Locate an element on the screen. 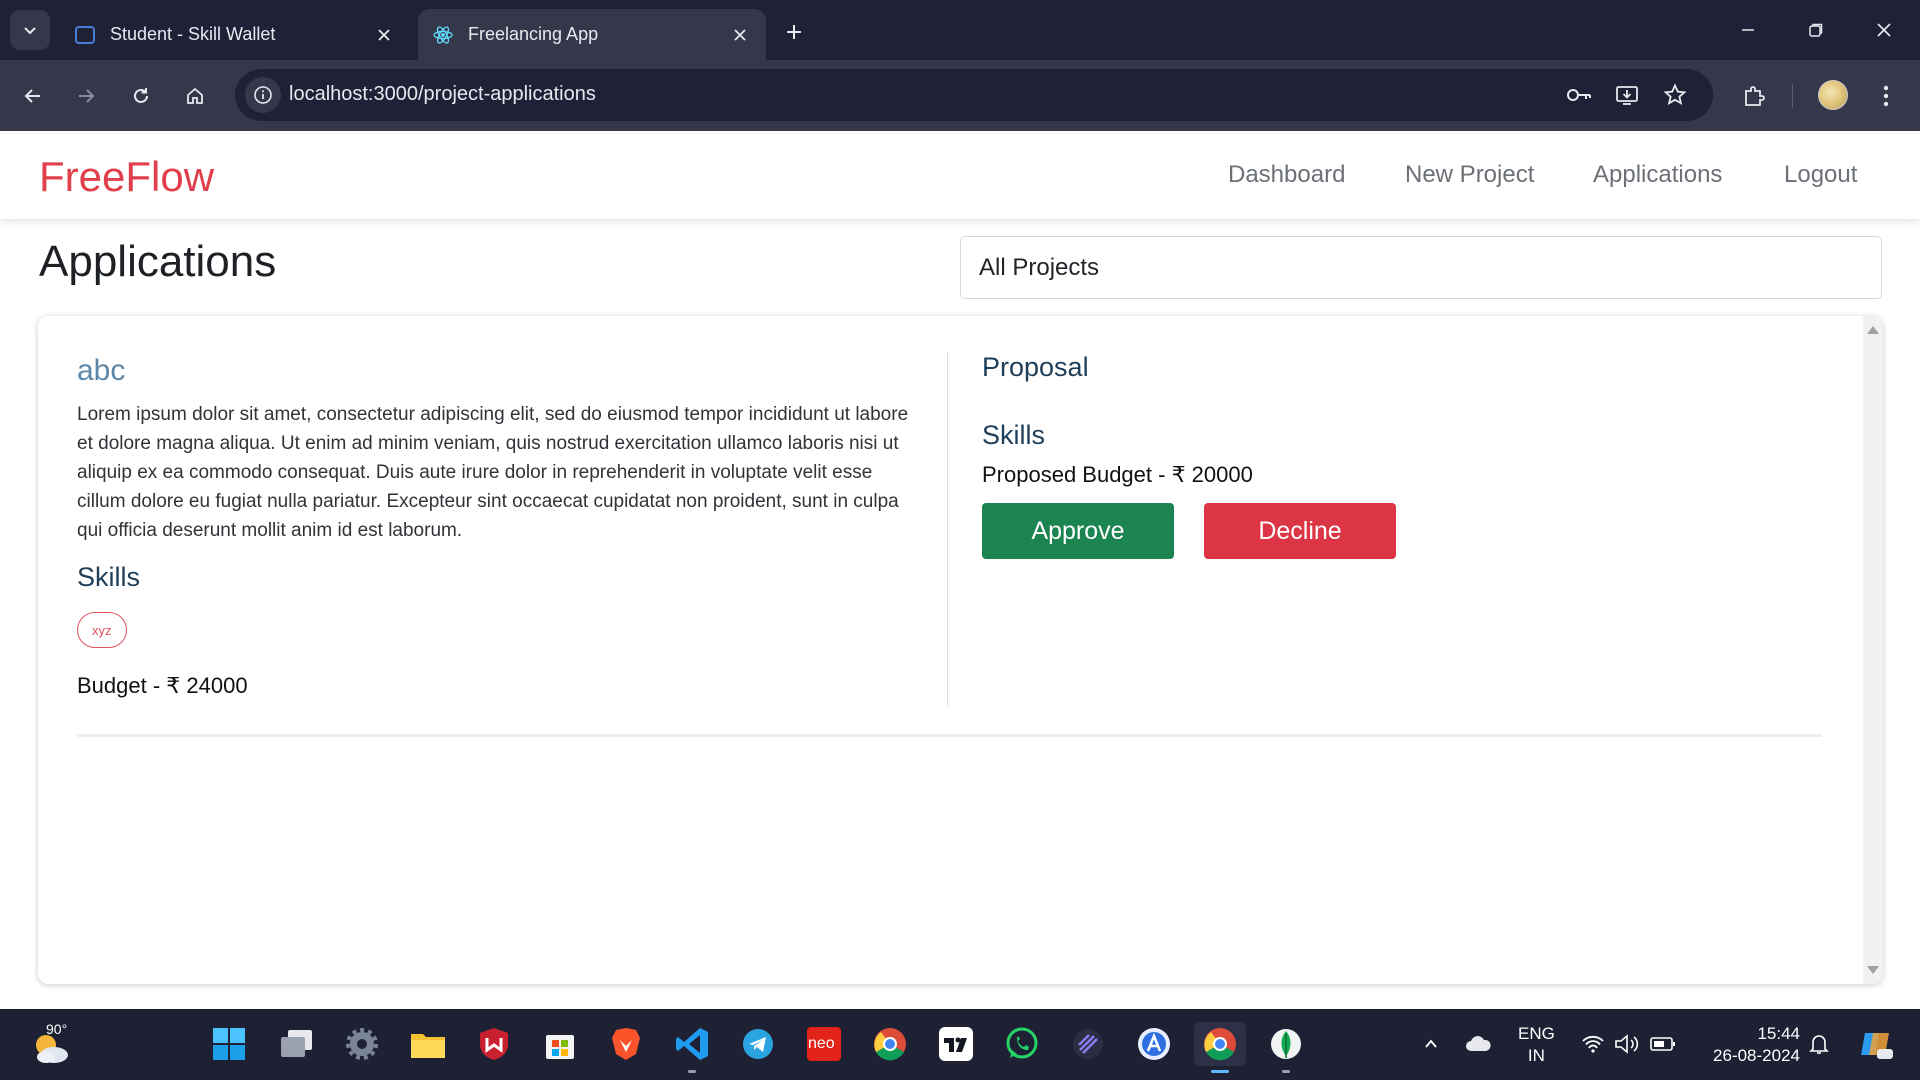 The image size is (1920, 1080). home-button is located at coordinates (195, 96).